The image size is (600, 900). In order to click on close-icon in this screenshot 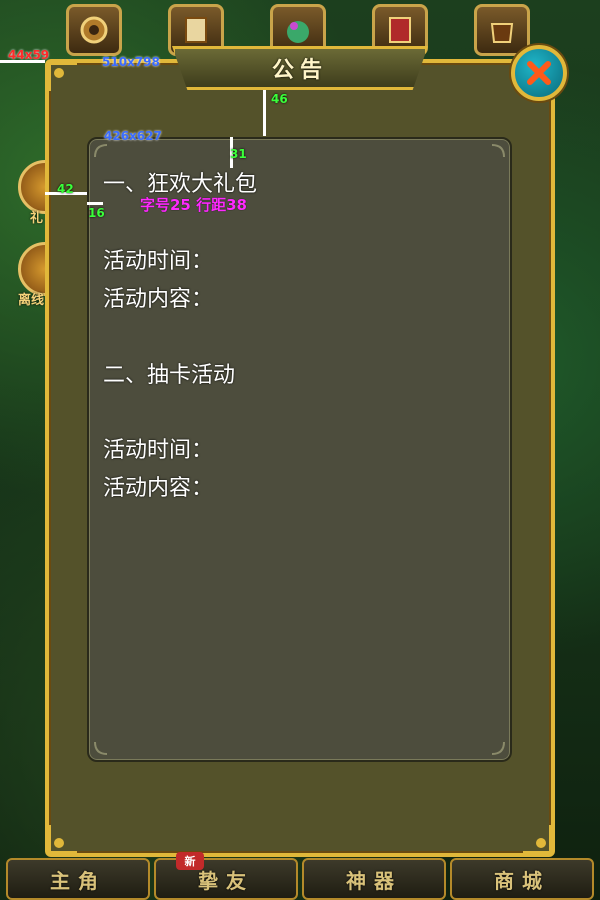, I will do `click(539, 73)`.